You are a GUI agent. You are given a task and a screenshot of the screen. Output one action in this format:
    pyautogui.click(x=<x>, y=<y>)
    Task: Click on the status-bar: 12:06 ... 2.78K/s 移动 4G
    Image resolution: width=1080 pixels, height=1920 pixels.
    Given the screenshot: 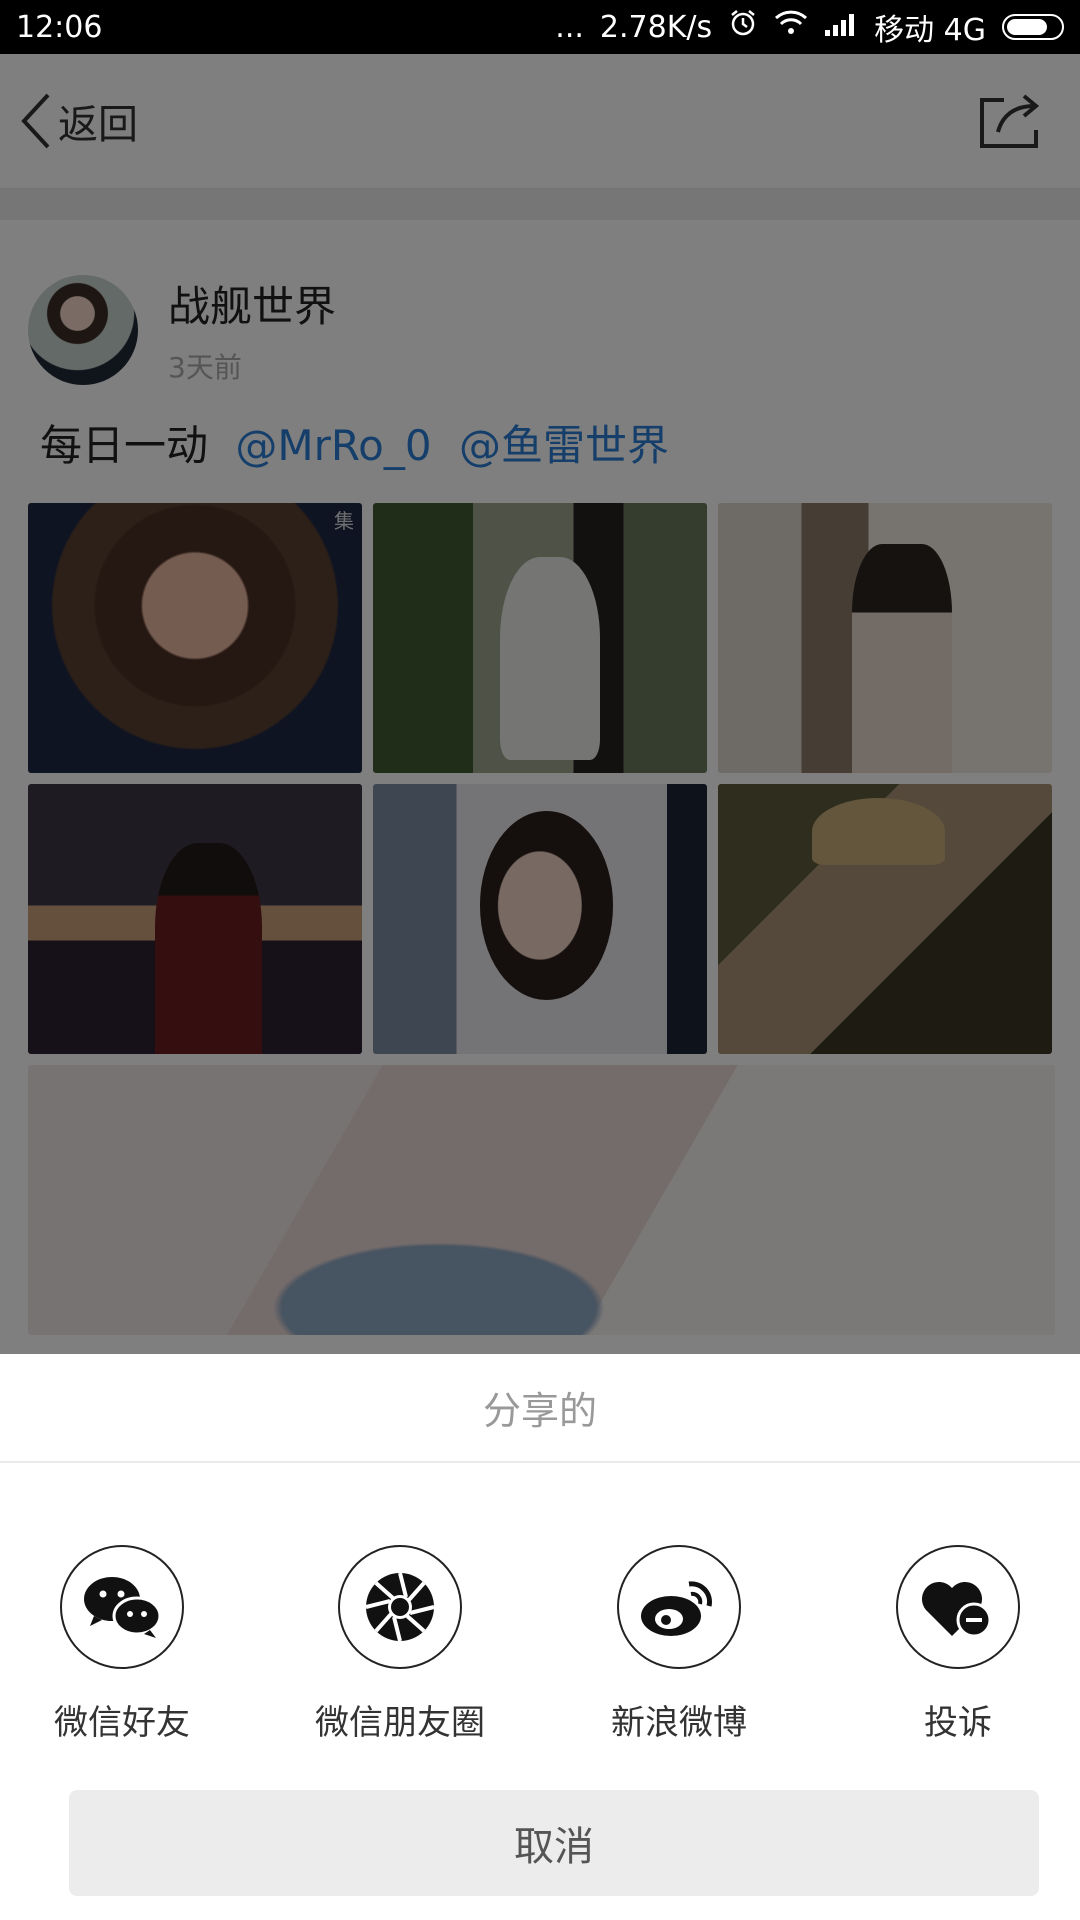 What is the action you would take?
    pyautogui.click(x=540, y=27)
    